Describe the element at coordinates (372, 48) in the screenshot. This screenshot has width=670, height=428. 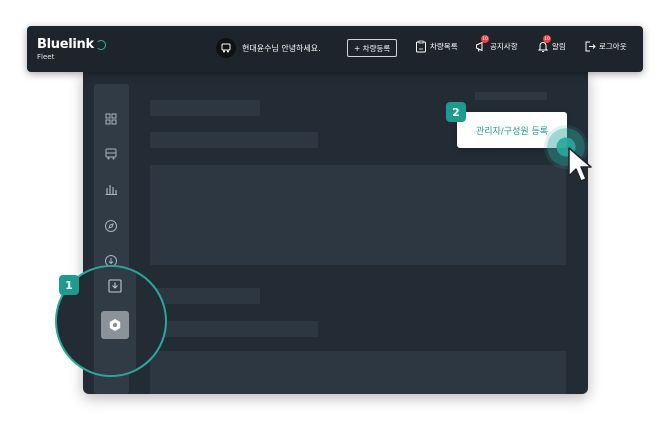
I see `register-vehicle-button: + 차량등록` at that location.